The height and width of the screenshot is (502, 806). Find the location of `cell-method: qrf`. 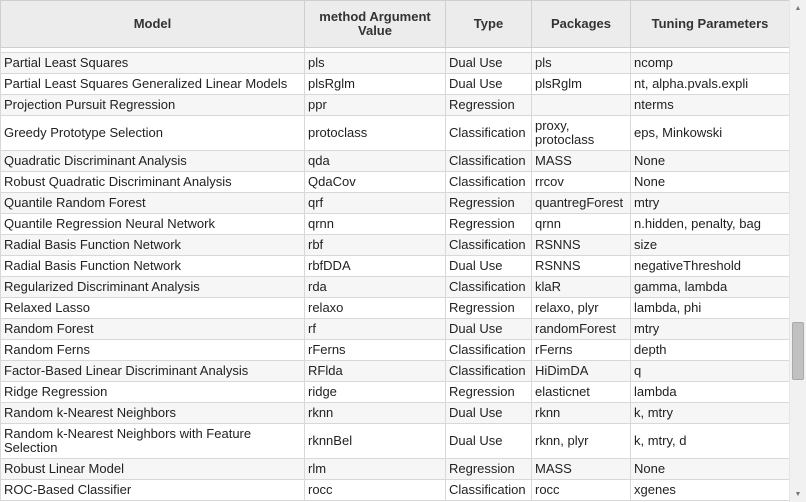

cell-method: qrf is located at coordinates (375, 203).